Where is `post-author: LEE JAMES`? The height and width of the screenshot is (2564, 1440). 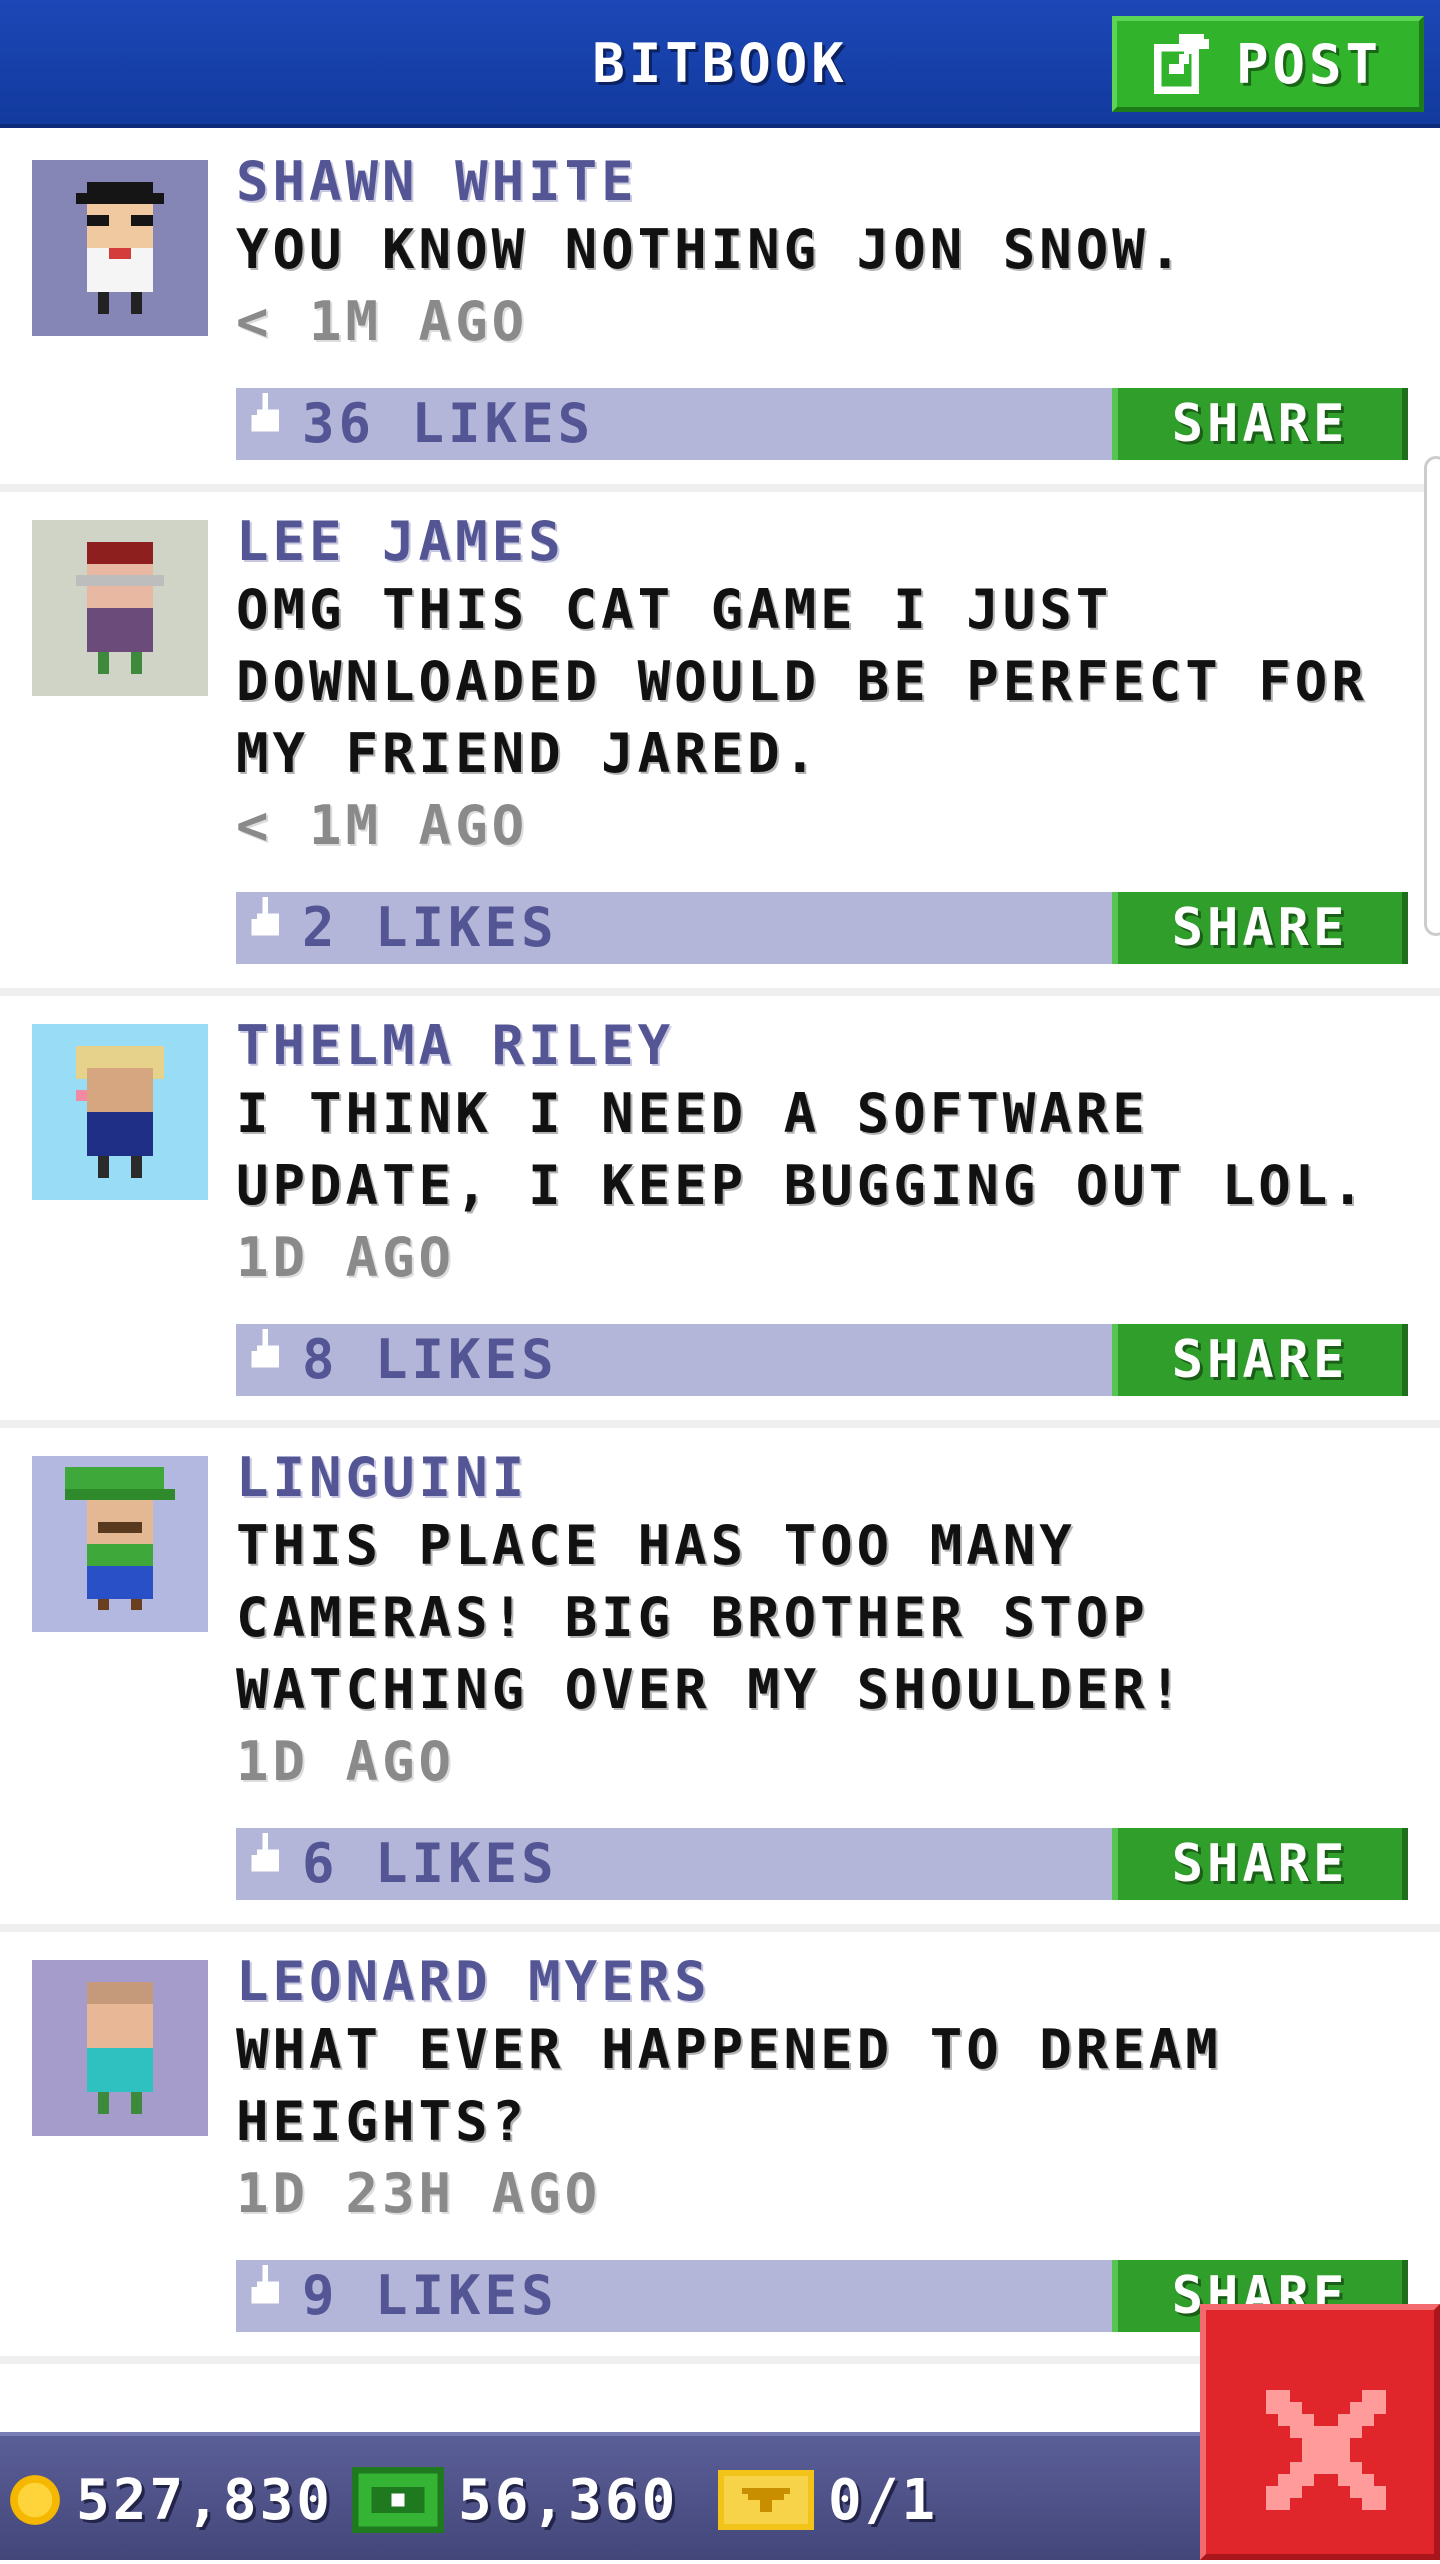
post-author: LEE JAMES is located at coordinates (818, 542).